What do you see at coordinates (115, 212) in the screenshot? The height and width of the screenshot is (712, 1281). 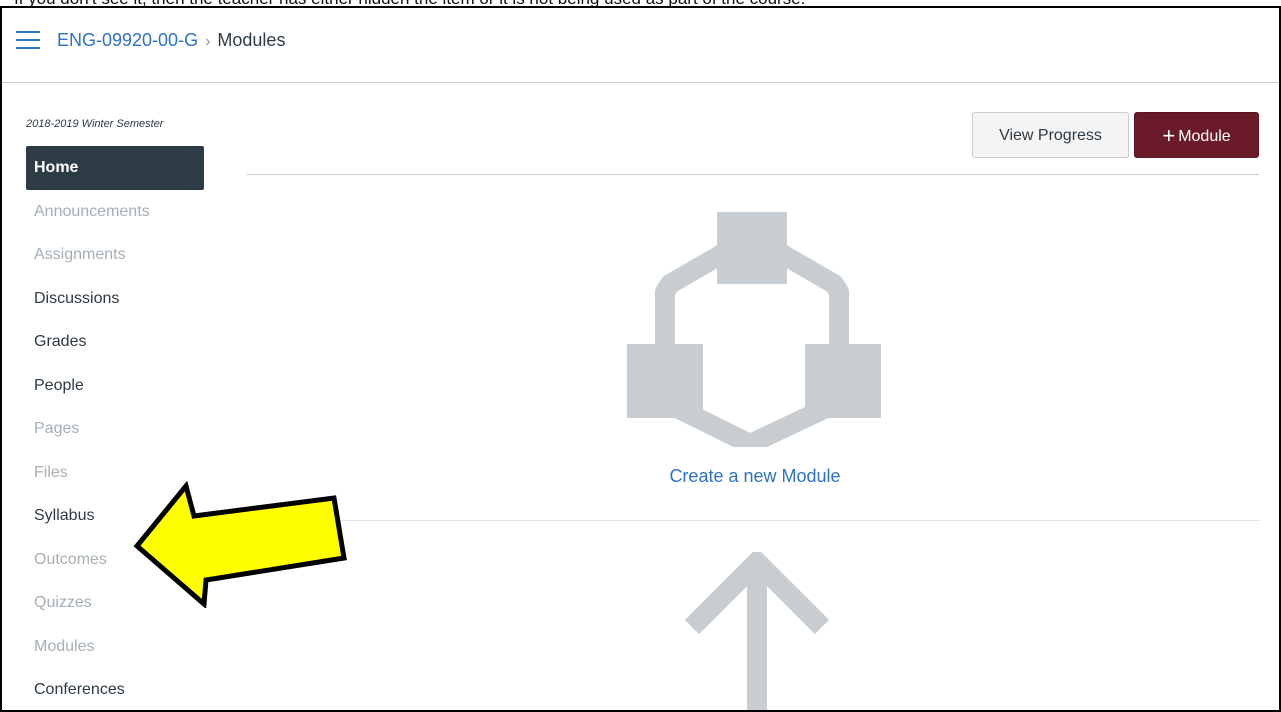 I see `nav-item-announcements: Announcements` at bounding box center [115, 212].